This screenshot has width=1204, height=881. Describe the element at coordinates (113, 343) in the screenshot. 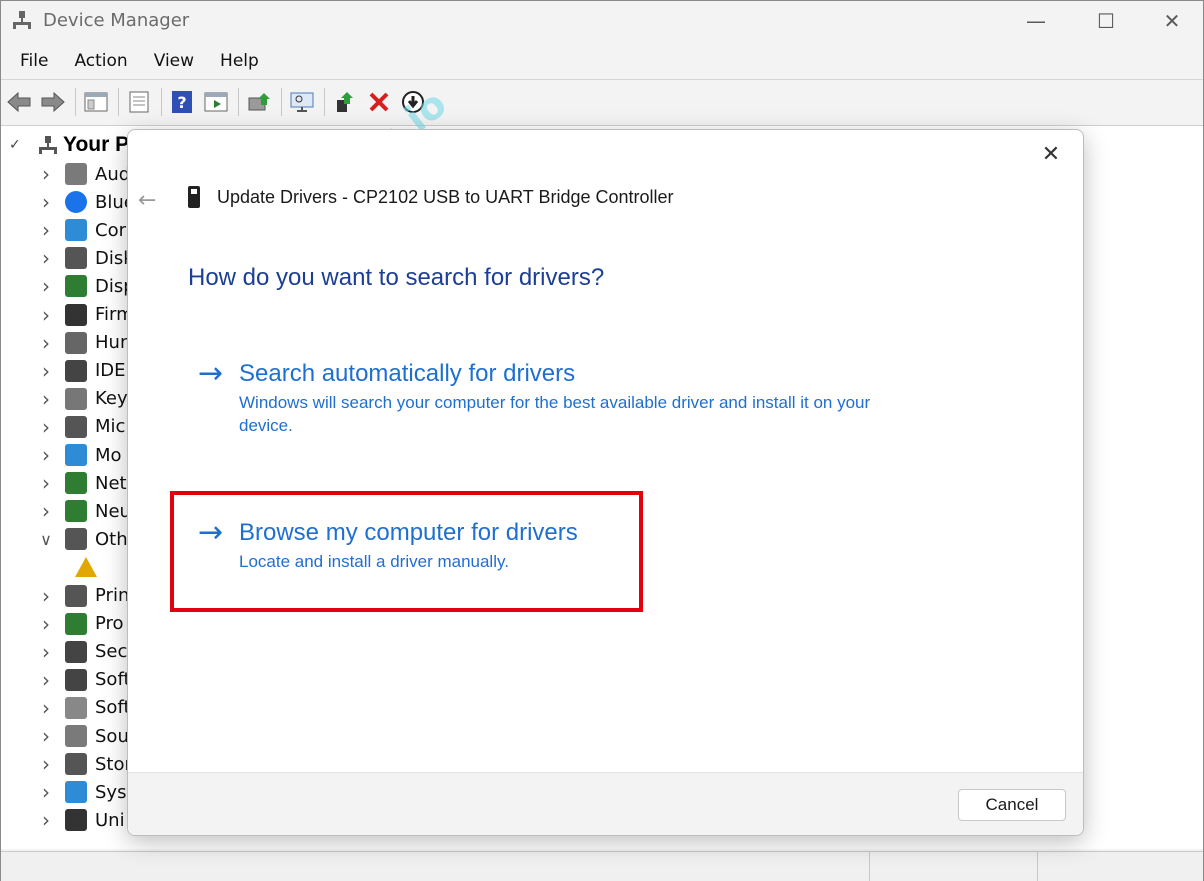

I see `tree-item-label: Hun` at that location.